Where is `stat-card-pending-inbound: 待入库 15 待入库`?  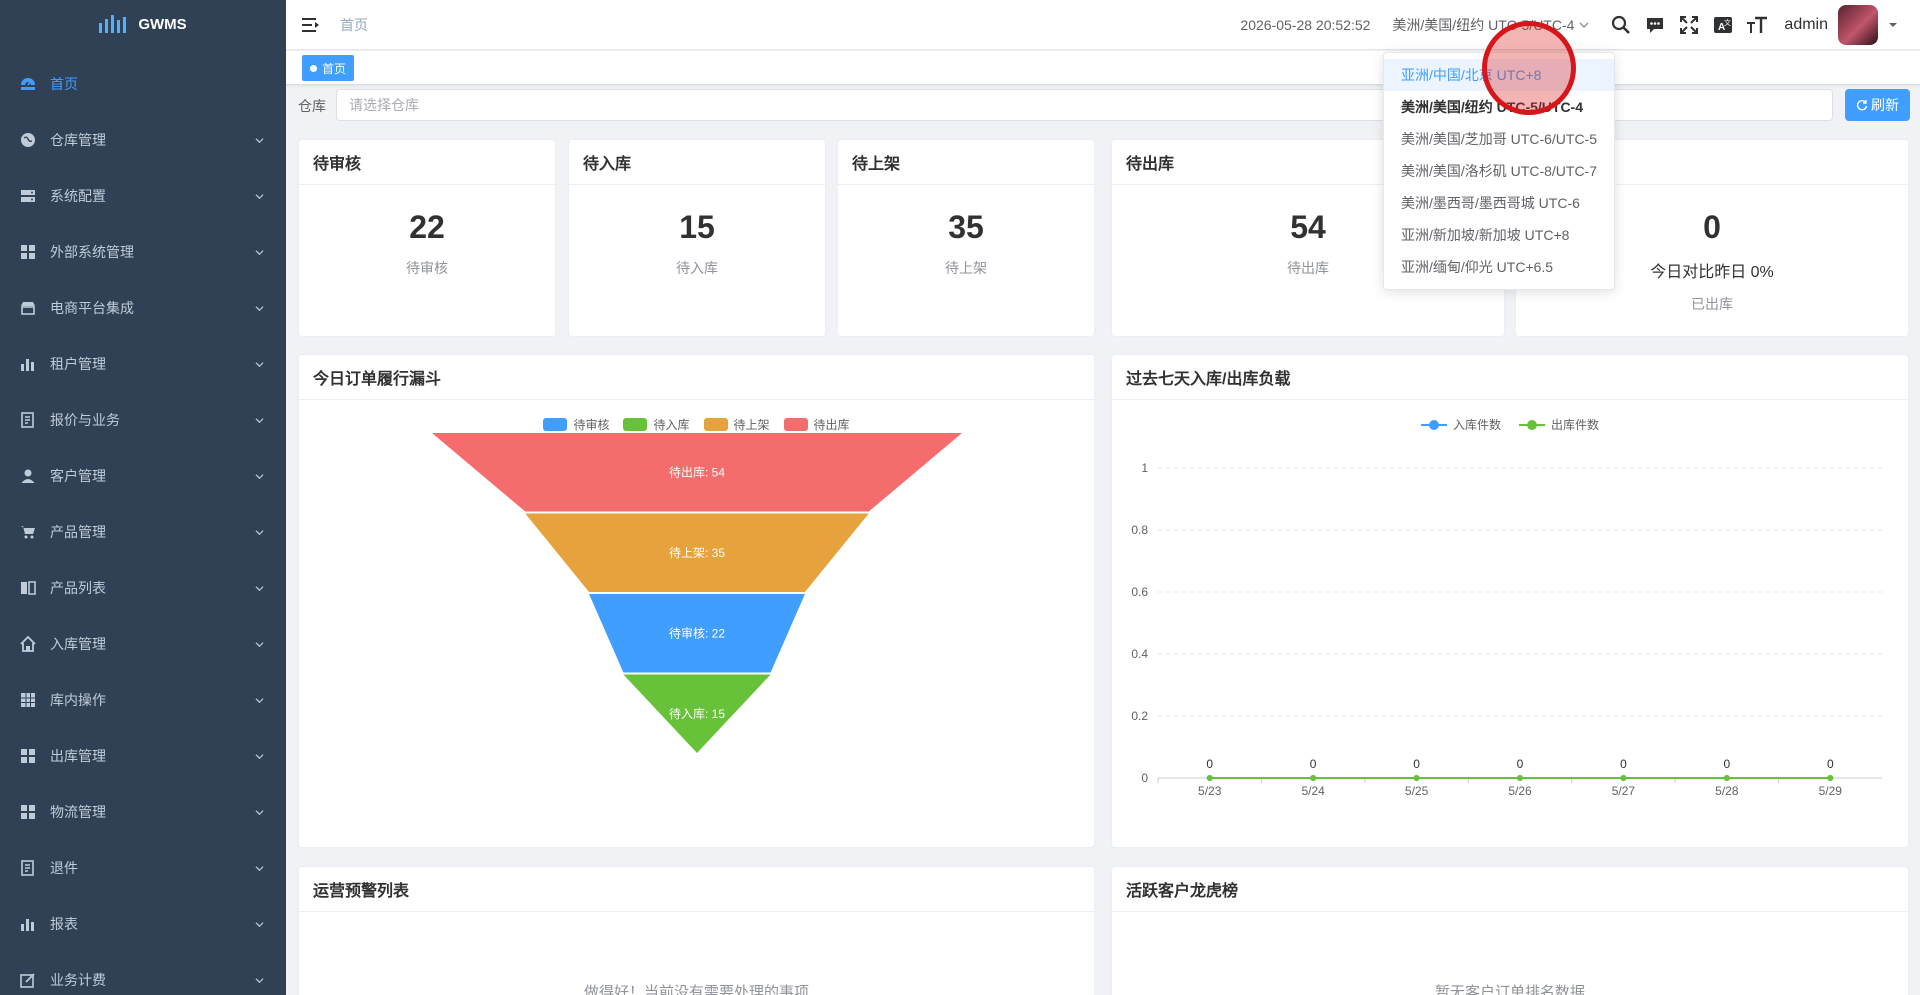
stat-card-pending-inbound: 待入库 15 待入库 is located at coordinates (697, 238).